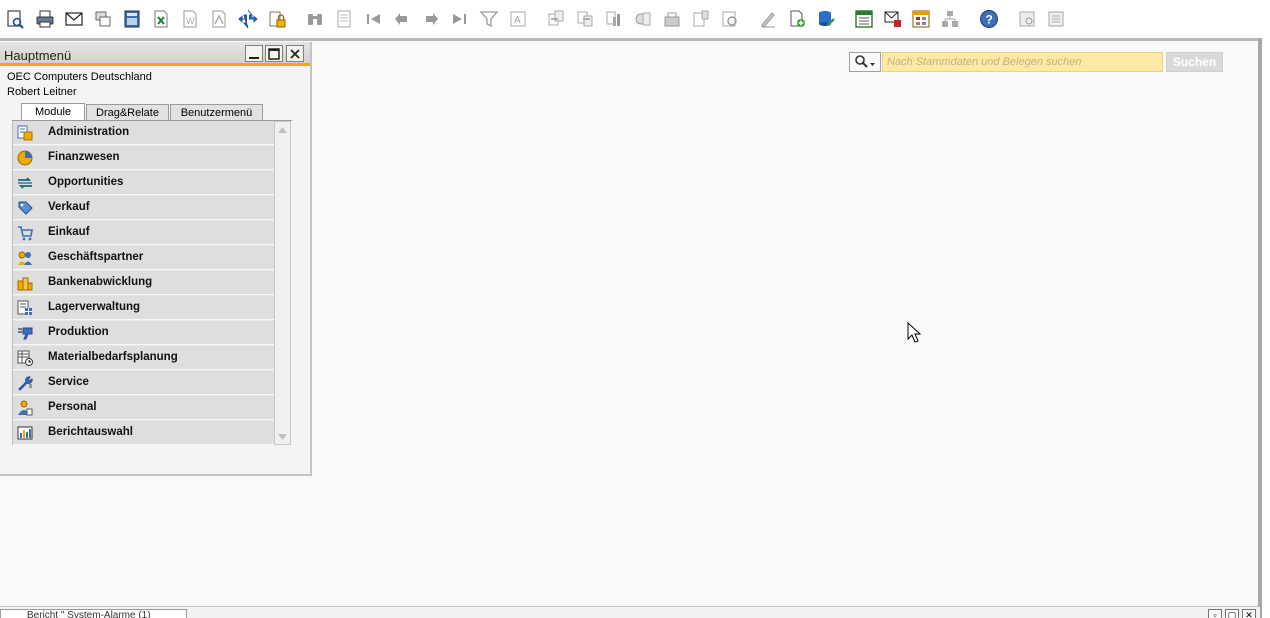 This screenshot has height=618, width=1270. I want to click on search-options-button, so click(865, 62).